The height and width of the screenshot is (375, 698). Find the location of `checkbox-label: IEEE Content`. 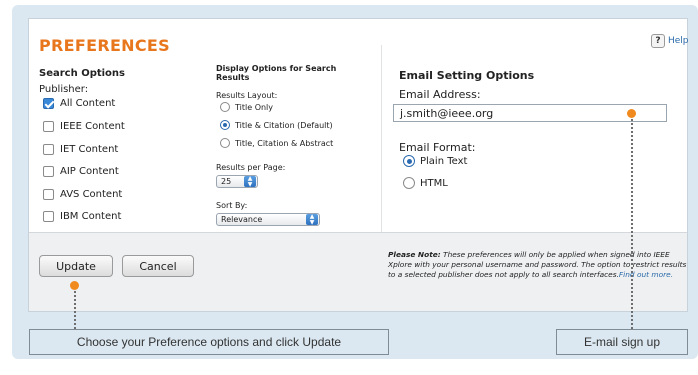

checkbox-label: IEEE Content is located at coordinates (92, 126).